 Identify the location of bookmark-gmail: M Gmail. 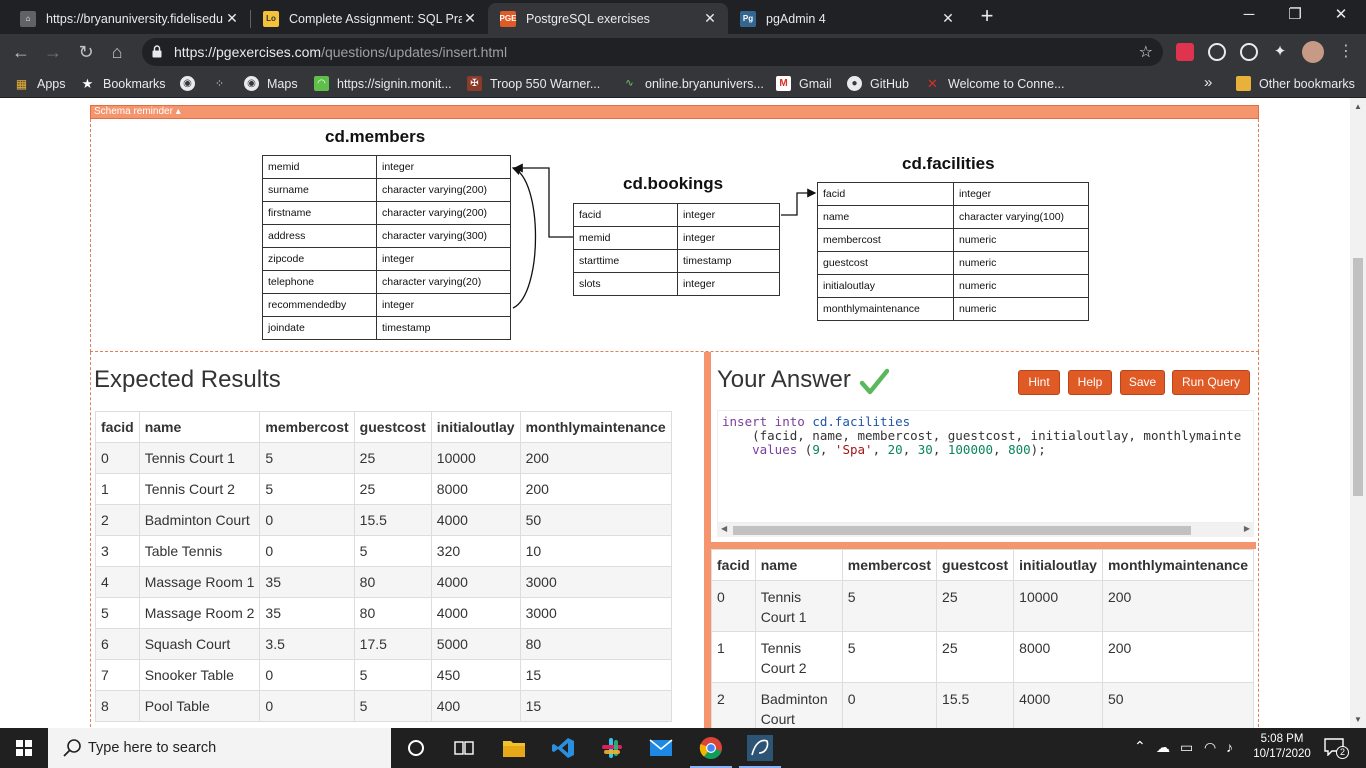
(804, 83).